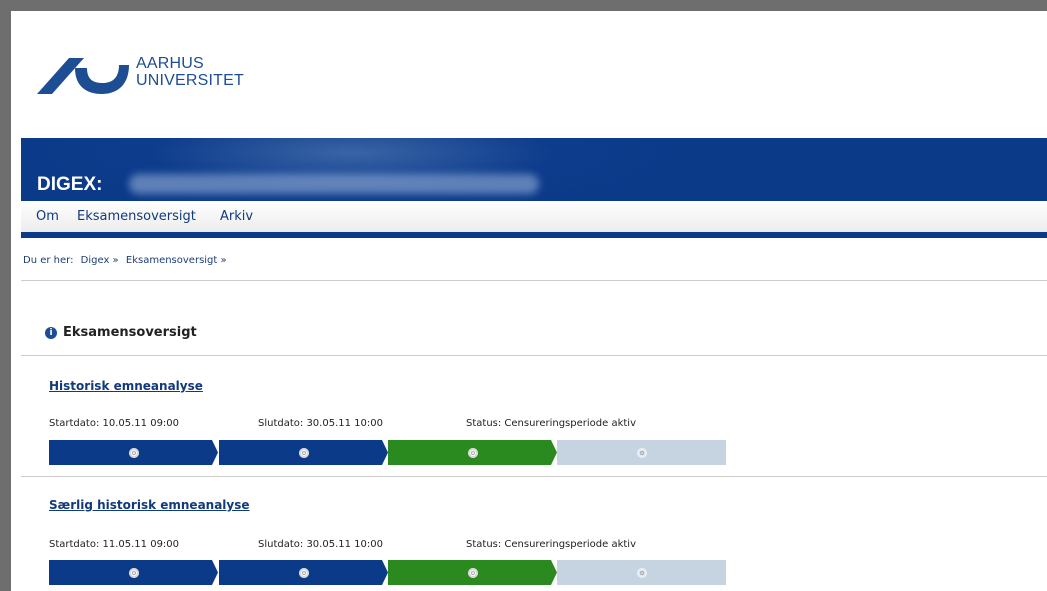 Image resolution: width=1047 pixels, height=591 pixels. What do you see at coordinates (114, 423) in the screenshot?
I see `exam-start-date: Startdato: 10.05.11 09:00` at bounding box center [114, 423].